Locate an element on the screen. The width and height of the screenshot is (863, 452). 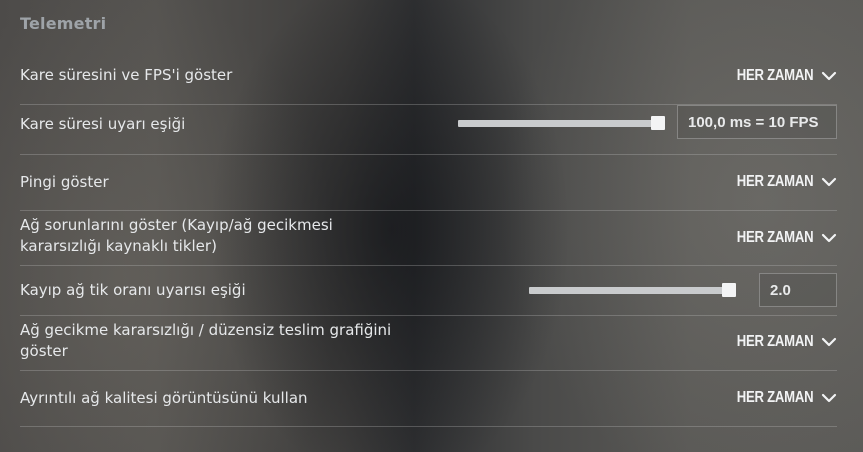
frametime-threshold-value-input: 100,0 ms = 10 FPS is located at coordinates (757, 122).